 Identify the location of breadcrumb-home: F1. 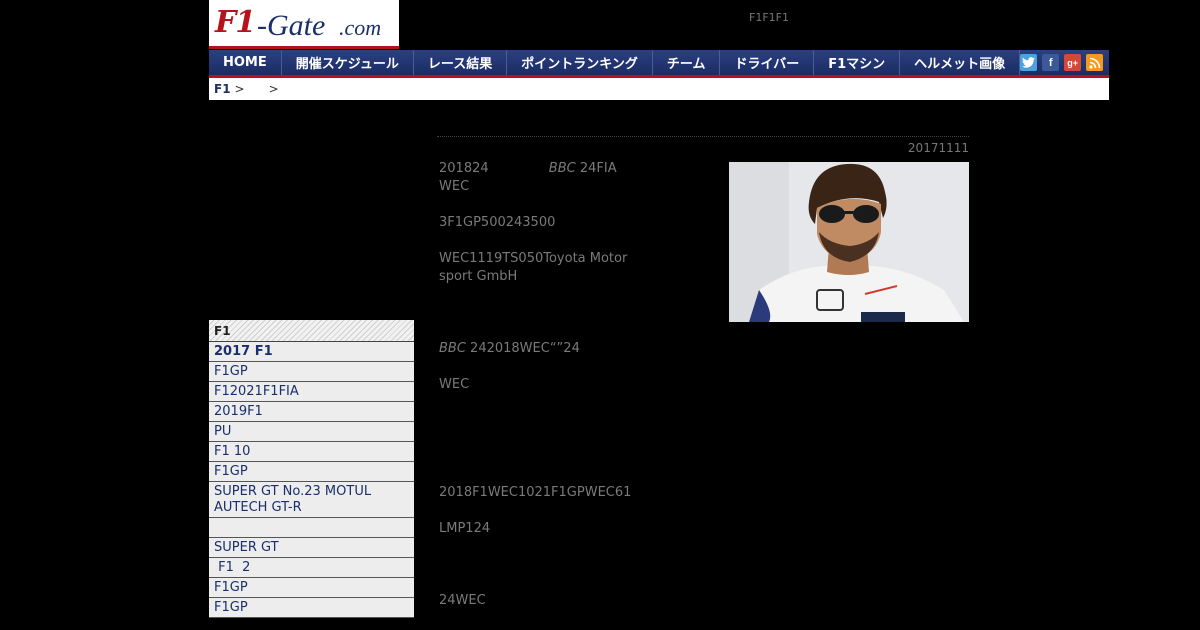
(222, 89).